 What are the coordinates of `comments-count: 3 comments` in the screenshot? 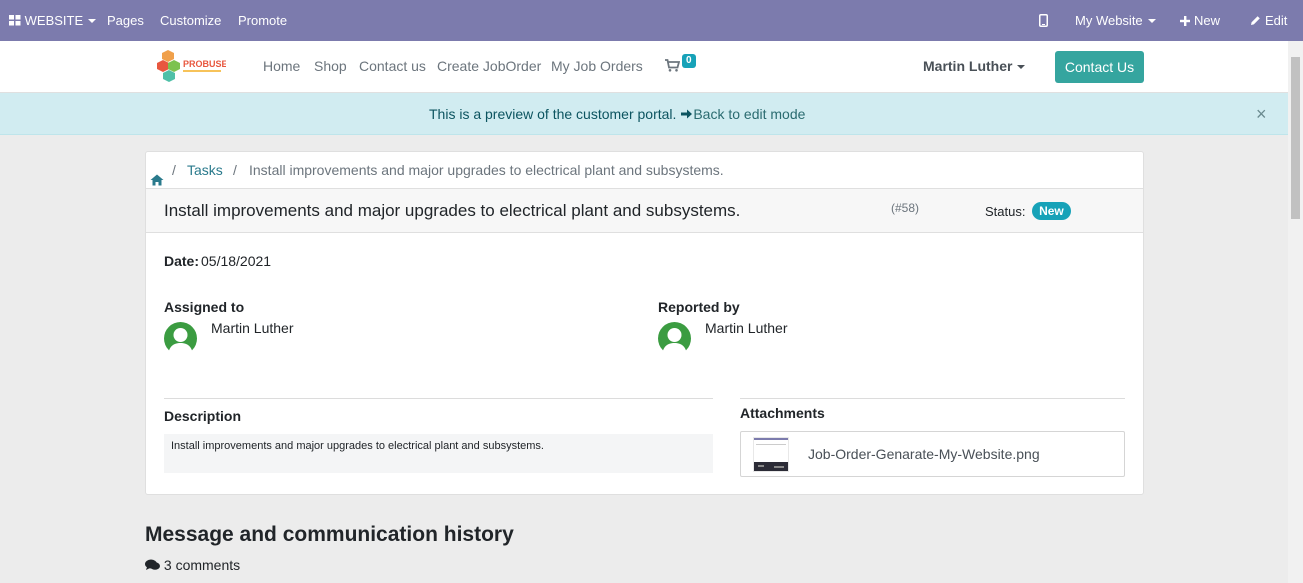 It's located at (192, 565).